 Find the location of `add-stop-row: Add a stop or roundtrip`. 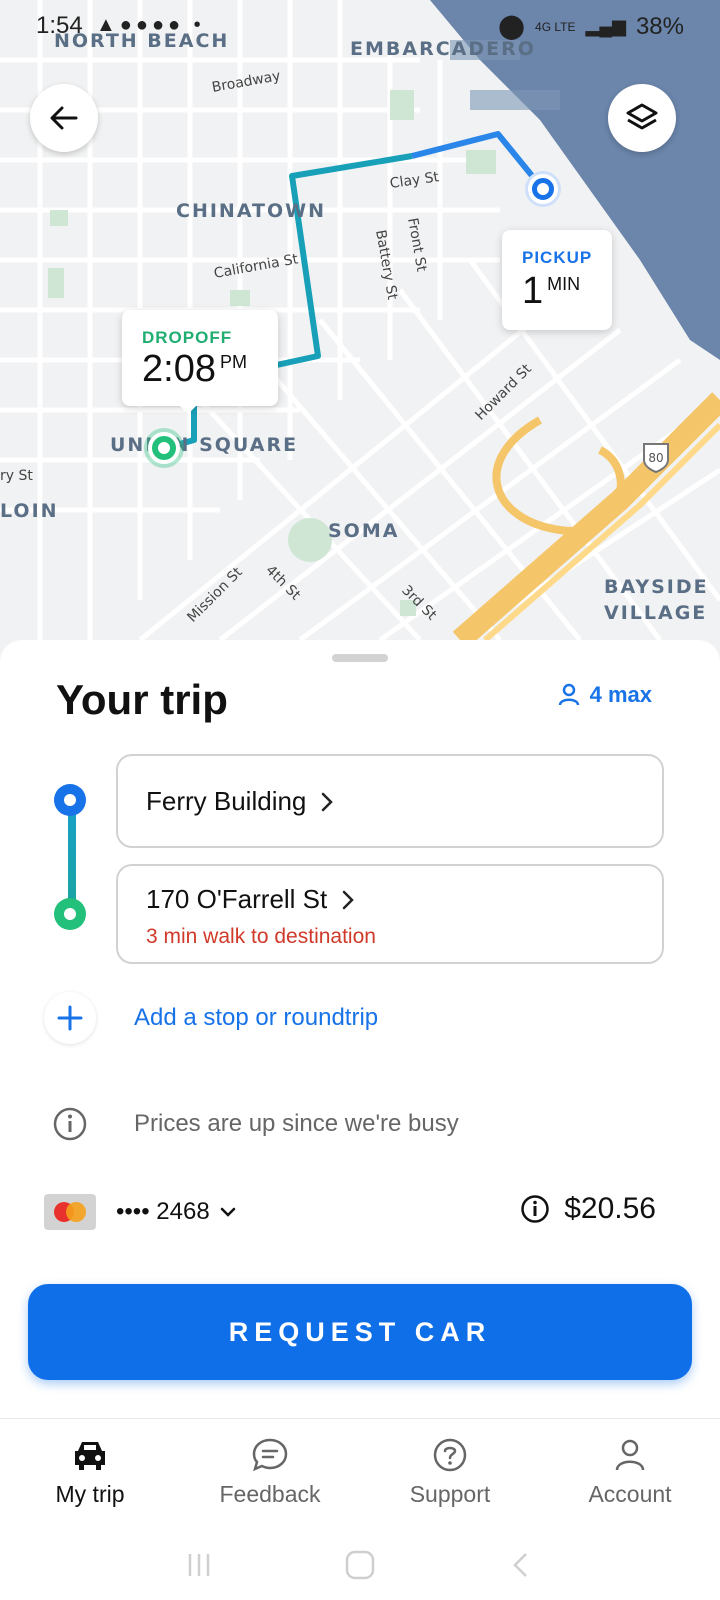

add-stop-row: Add a stop or roundtrip is located at coordinates (211, 1018).